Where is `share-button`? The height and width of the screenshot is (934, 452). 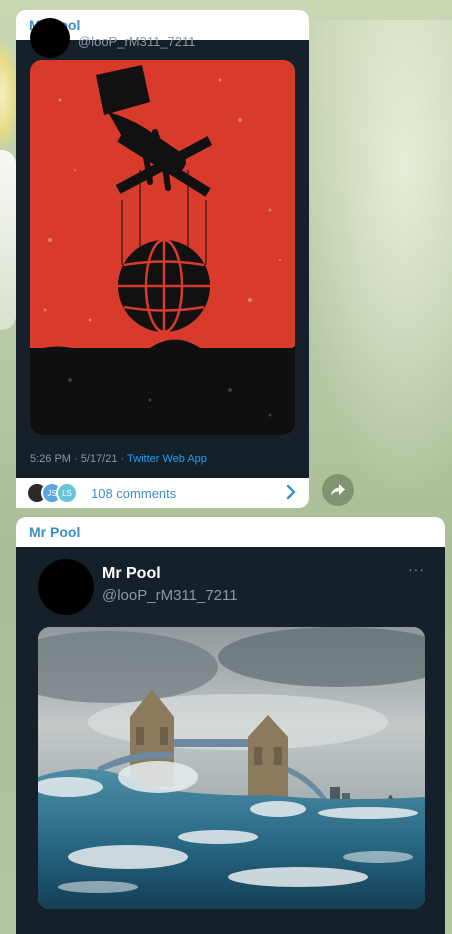
share-button is located at coordinates (338, 490).